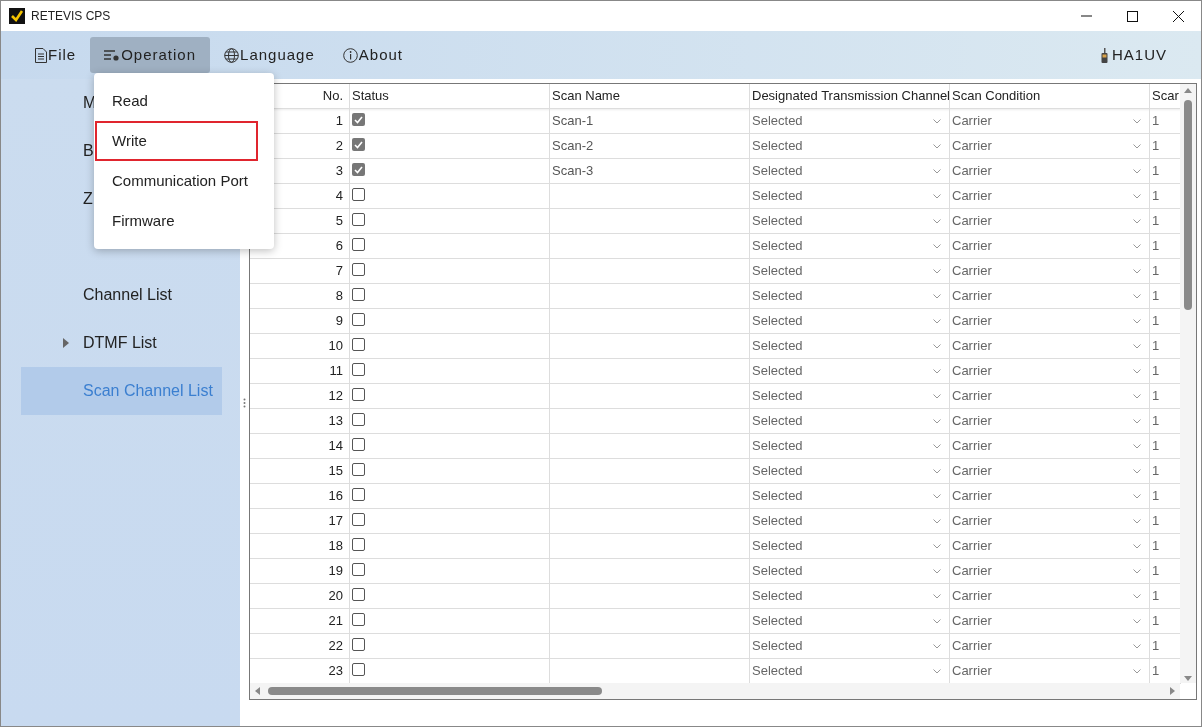 This screenshot has height=727, width=1202. Describe the element at coordinates (300, 496) in the screenshot. I see `row-number: 16` at that location.